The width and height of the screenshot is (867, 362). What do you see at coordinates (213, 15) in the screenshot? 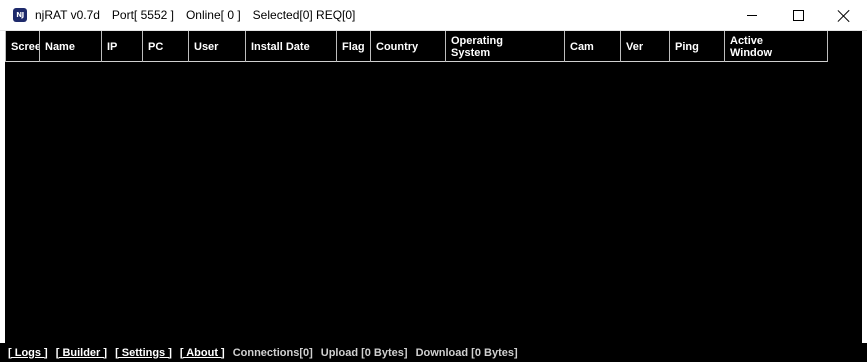
I see `online-indicator: Online[ 0 ]` at bounding box center [213, 15].